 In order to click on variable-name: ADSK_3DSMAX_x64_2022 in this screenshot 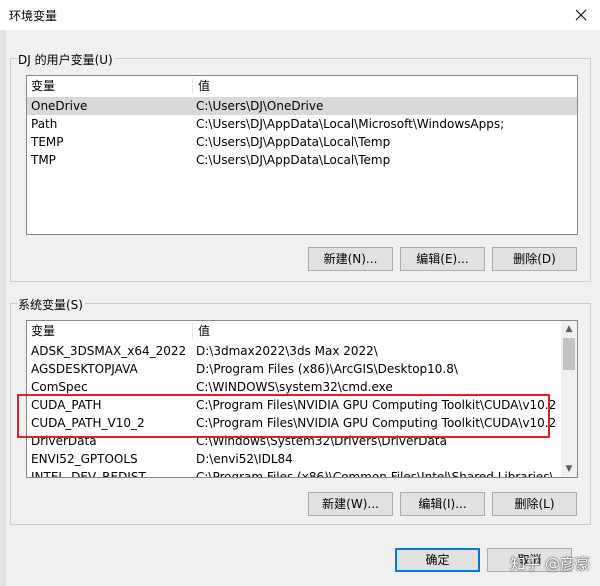, I will do `click(109, 351)`.